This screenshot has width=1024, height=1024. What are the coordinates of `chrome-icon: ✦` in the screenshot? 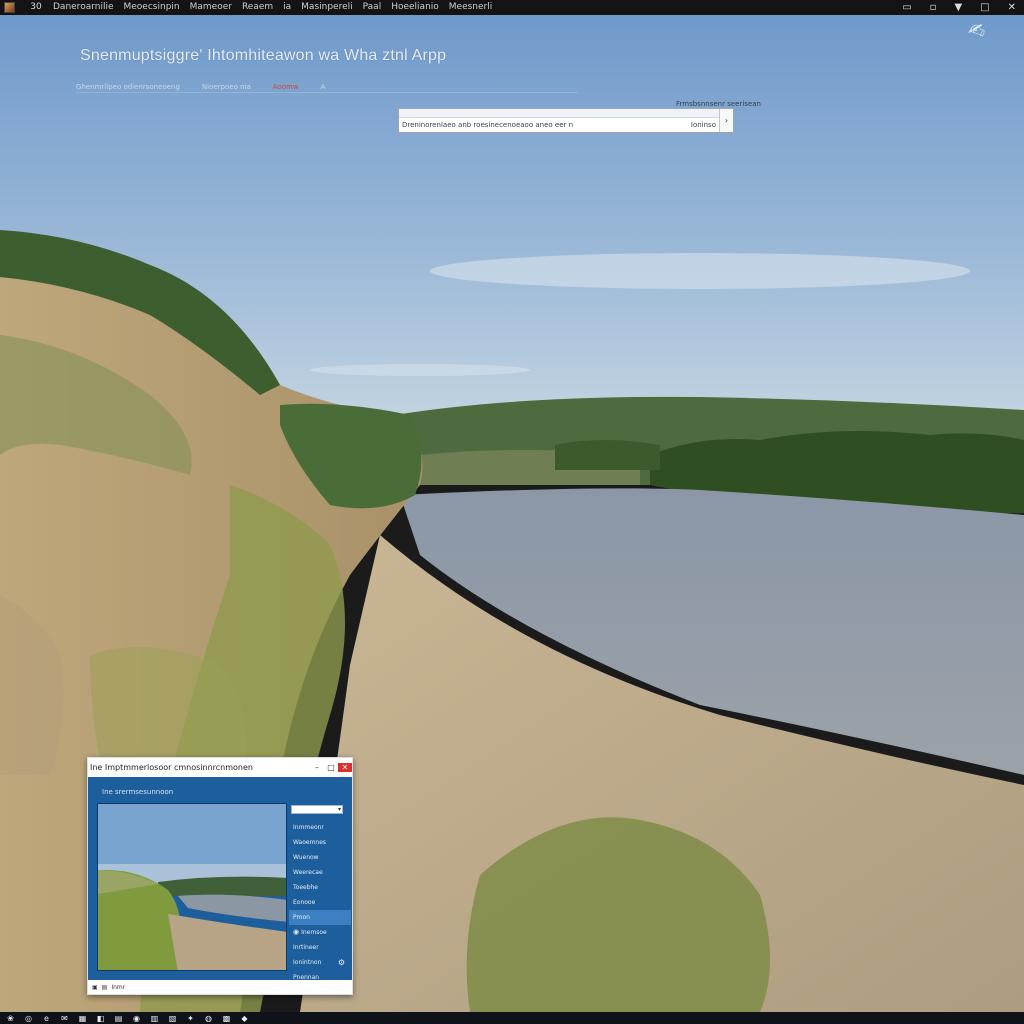 It's located at (190, 1018).